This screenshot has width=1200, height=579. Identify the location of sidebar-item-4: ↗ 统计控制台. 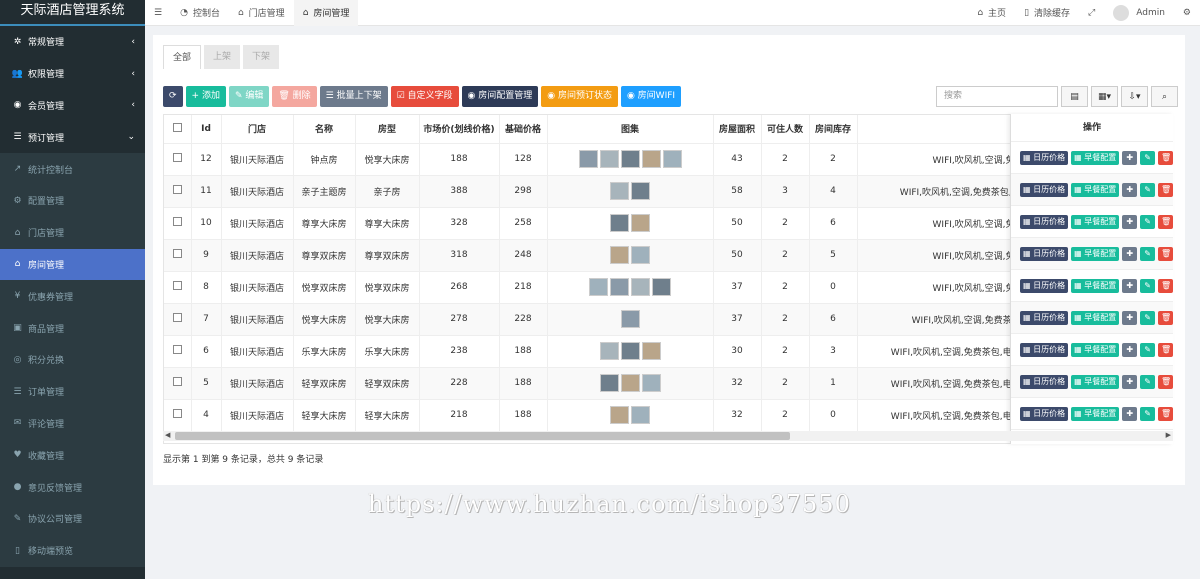
(72, 169).